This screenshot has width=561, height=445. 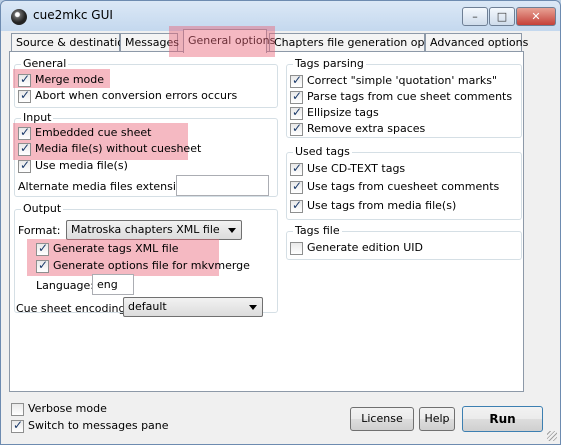 What do you see at coordinates (356, 168) in the screenshot?
I see `use-cd-text-tags-label: Use CD-TEXT tags` at bounding box center [356, 168].